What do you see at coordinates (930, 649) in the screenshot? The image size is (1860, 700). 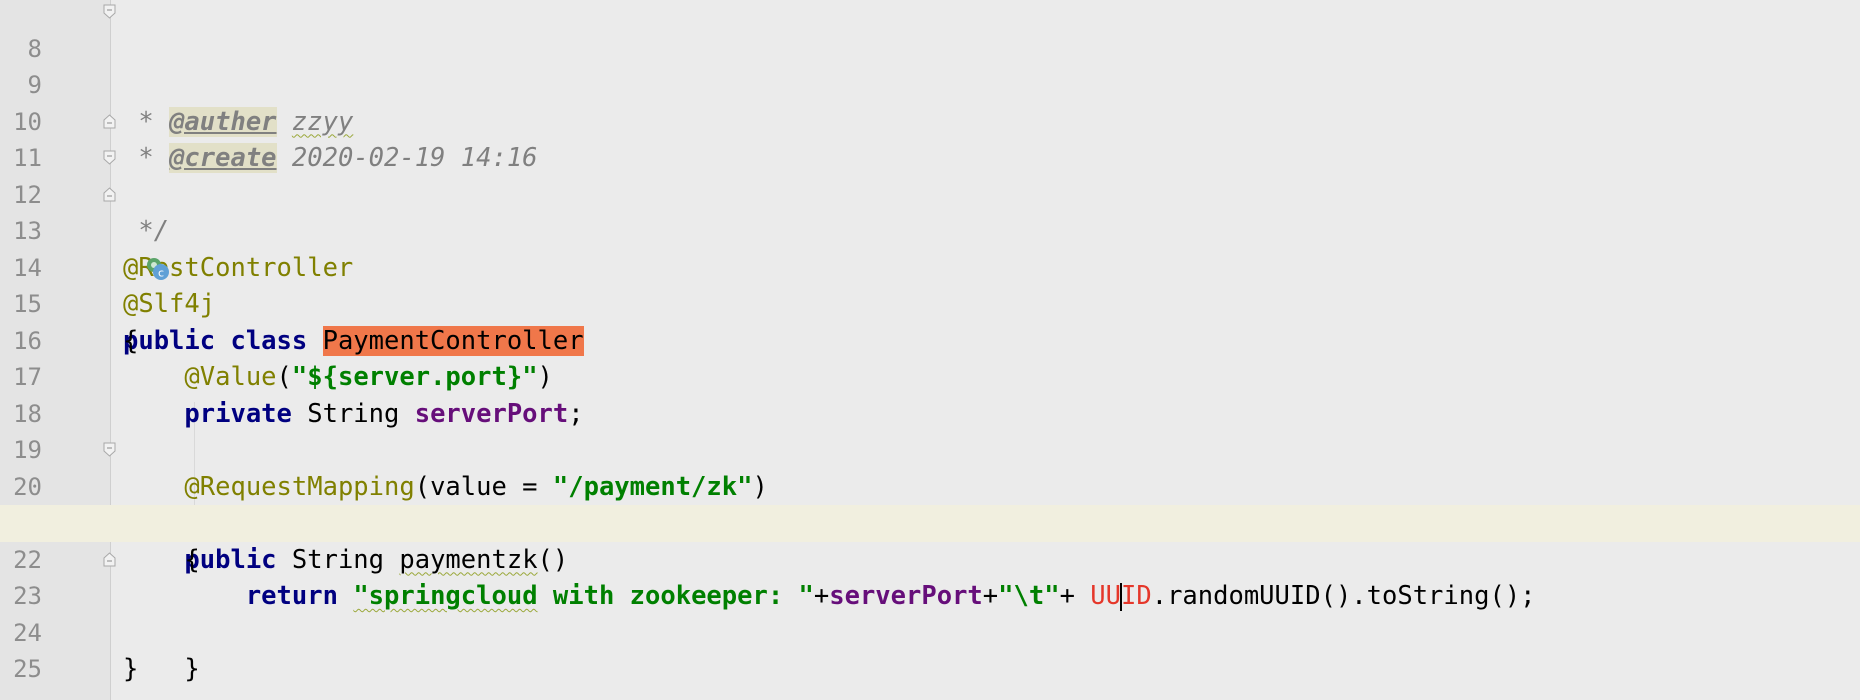 I see `code-line-25: 25` at bounding box center [930, 649].